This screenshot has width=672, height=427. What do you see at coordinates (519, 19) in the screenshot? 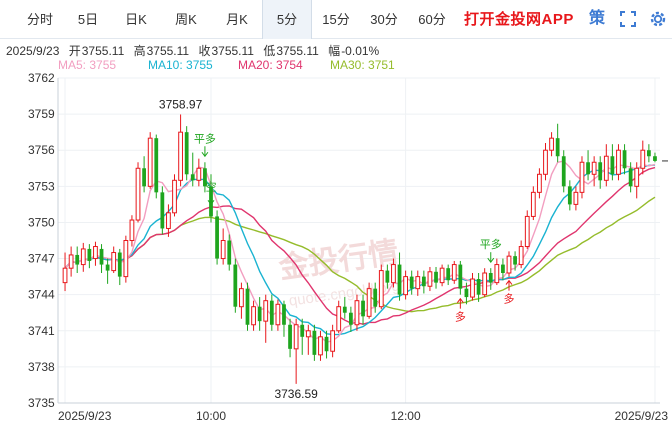
I see `open-app-link: 打开金投网APP` at bounding box center [519, 19].